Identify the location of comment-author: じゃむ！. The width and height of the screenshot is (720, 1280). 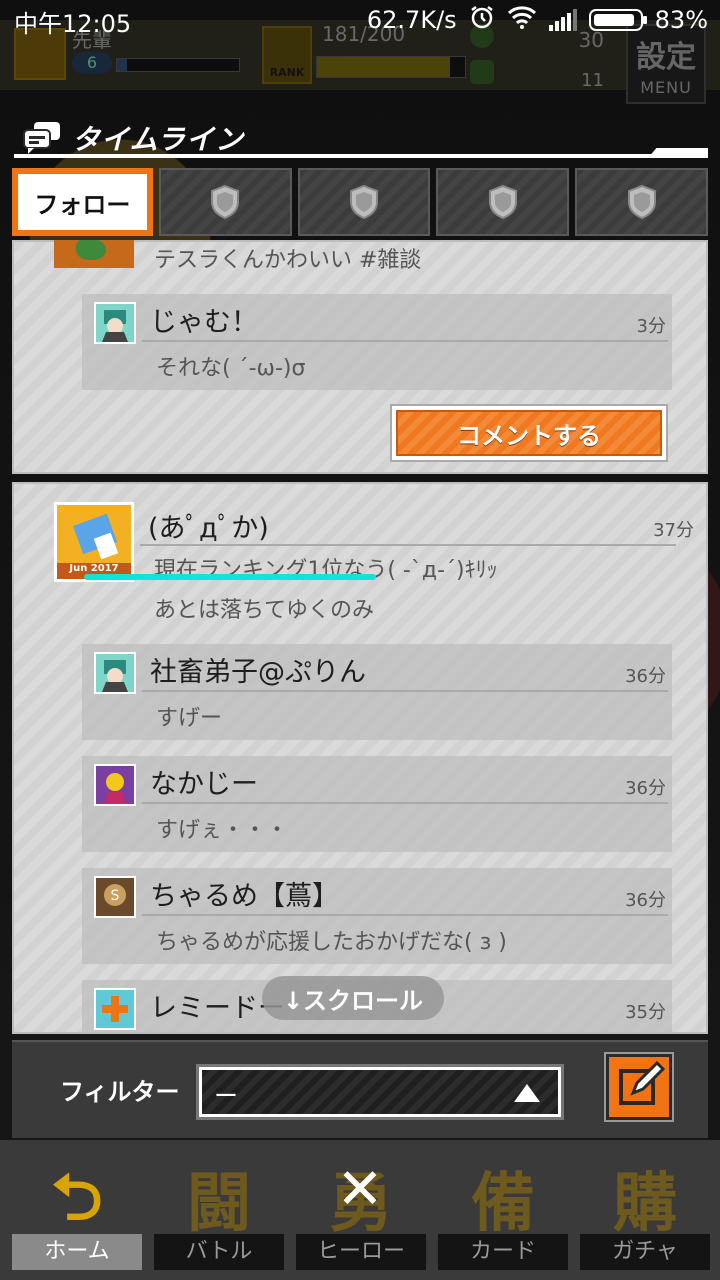
(204, 319).